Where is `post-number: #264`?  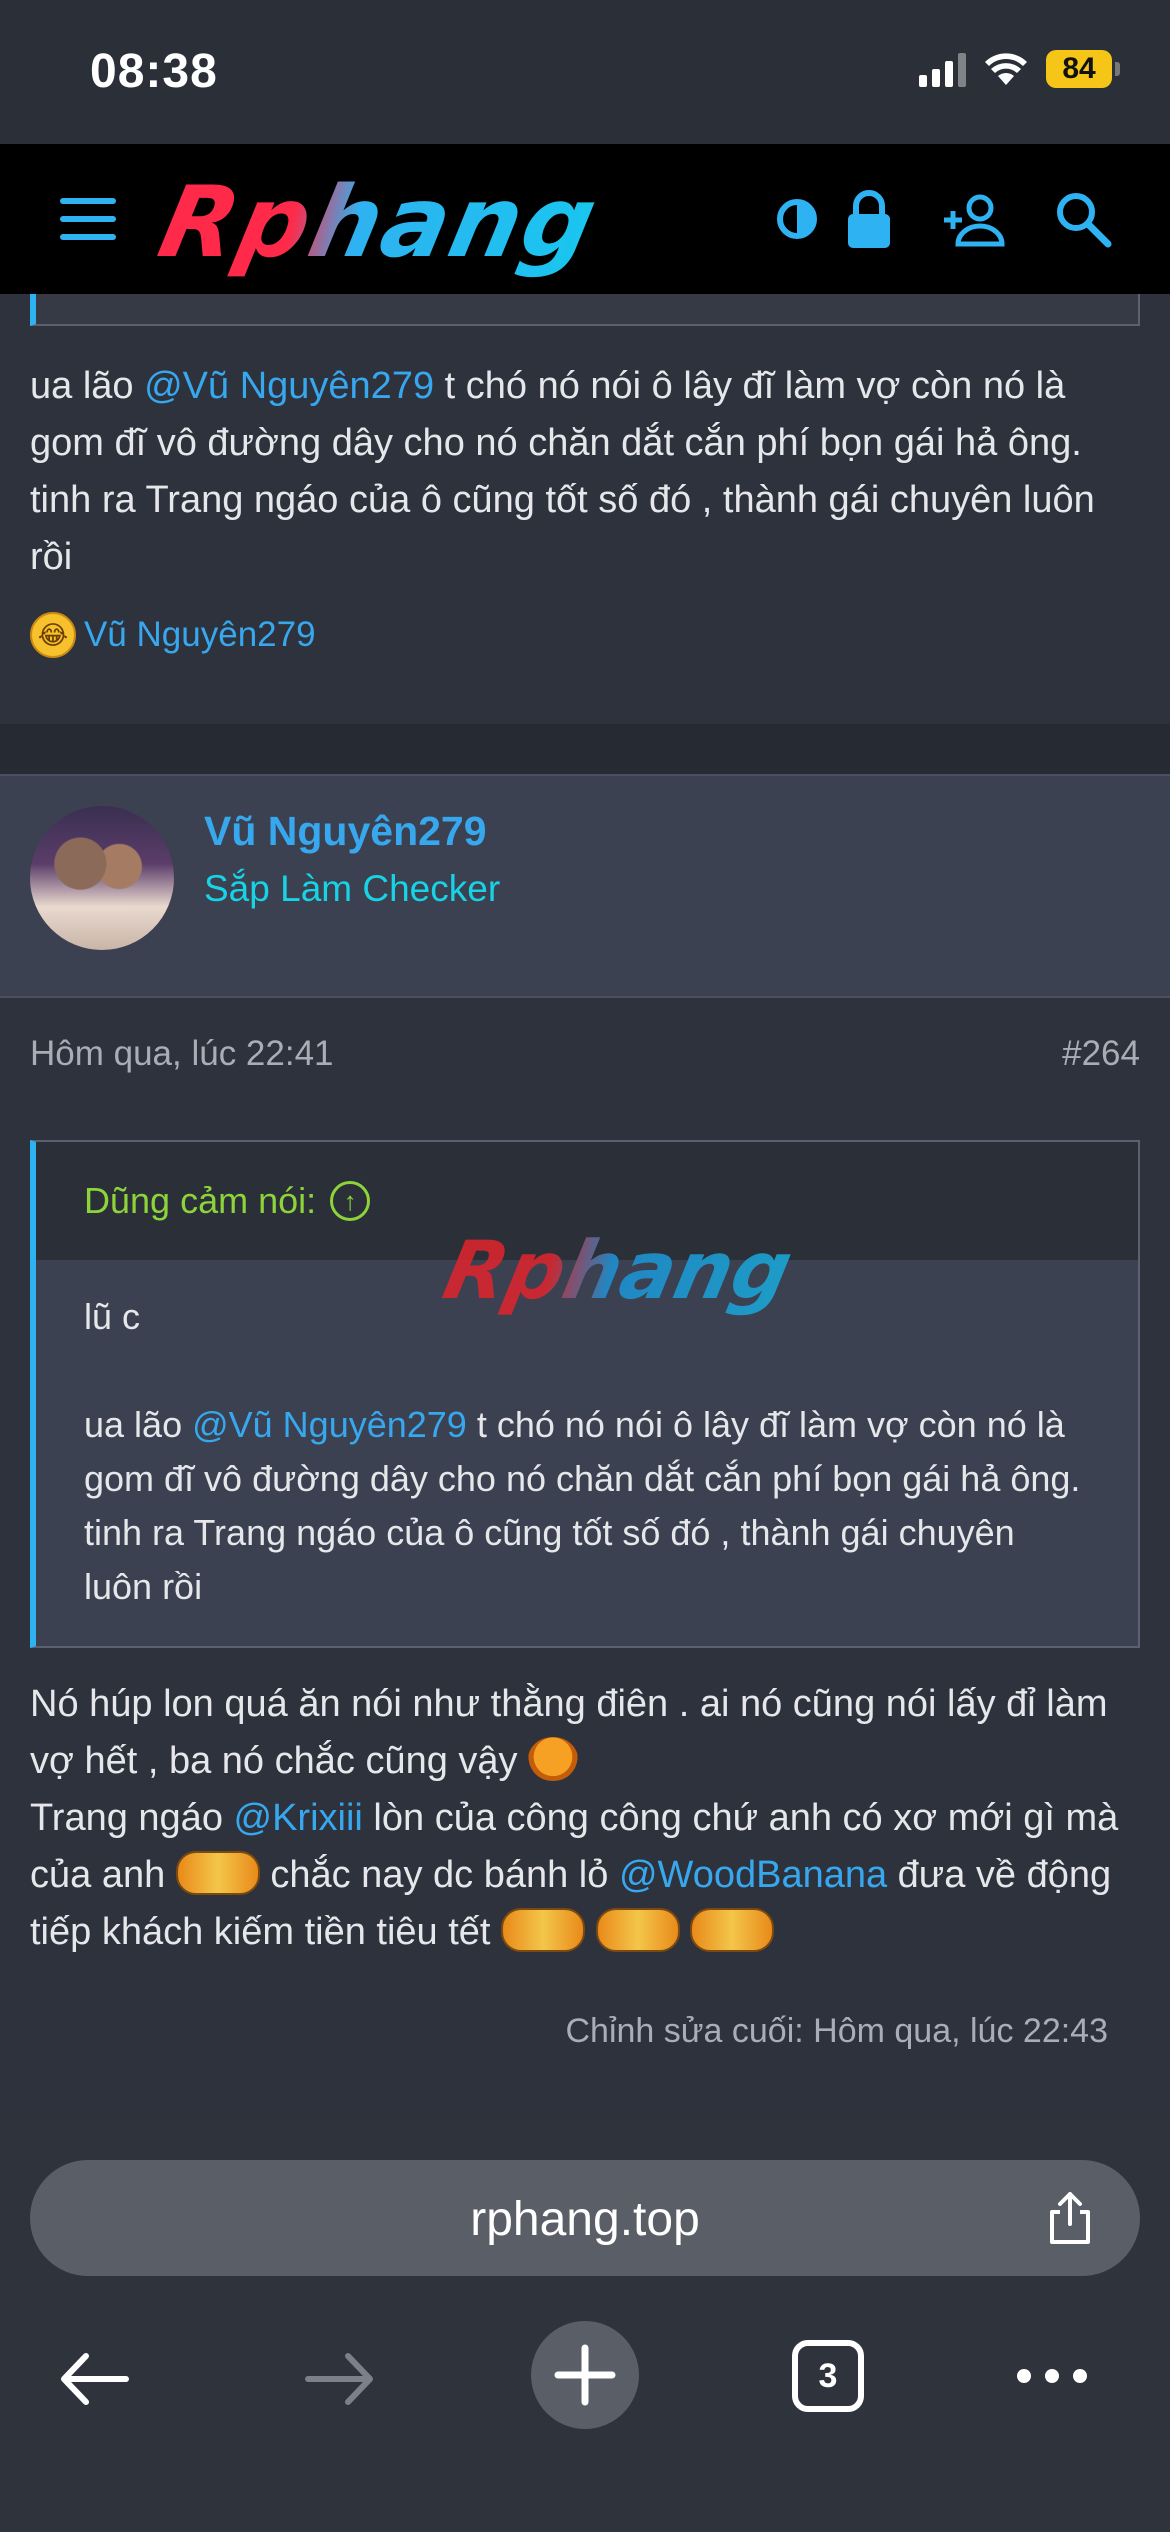 post-number: #264 is located at coordinates (1101, 1054).